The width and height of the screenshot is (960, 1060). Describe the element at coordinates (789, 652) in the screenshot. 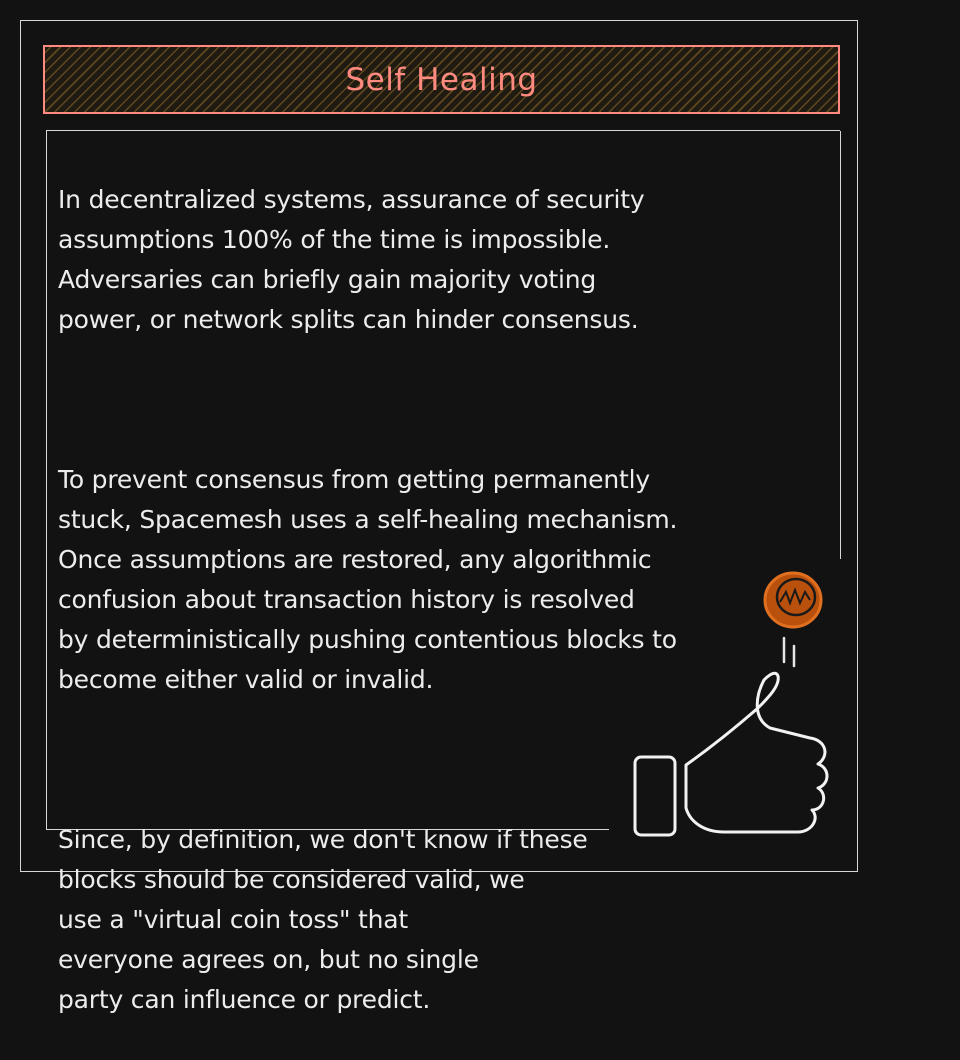

I see `motion-lines` at that location.